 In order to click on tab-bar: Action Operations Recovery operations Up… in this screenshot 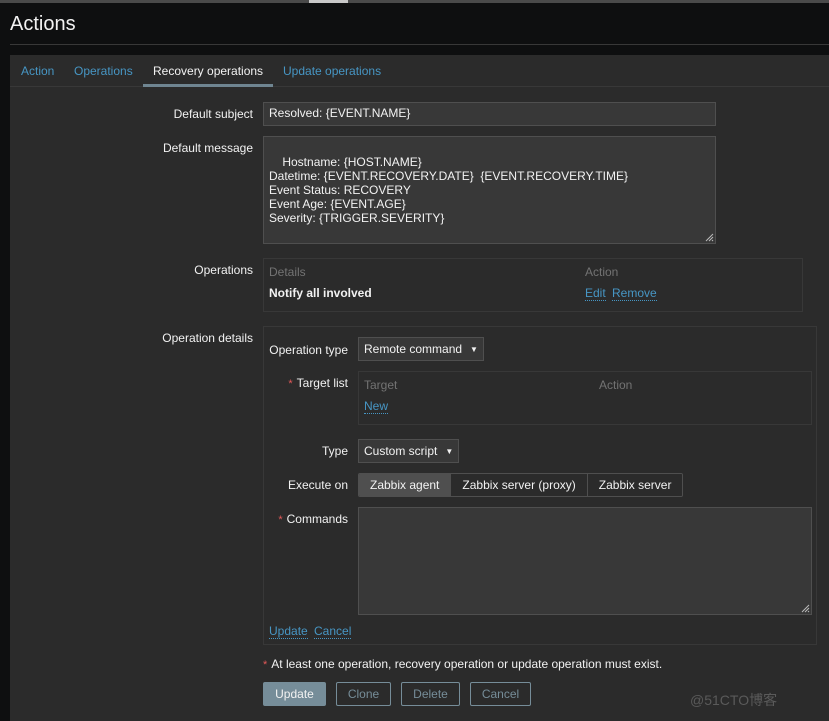, I will do `click(419, 71)`.